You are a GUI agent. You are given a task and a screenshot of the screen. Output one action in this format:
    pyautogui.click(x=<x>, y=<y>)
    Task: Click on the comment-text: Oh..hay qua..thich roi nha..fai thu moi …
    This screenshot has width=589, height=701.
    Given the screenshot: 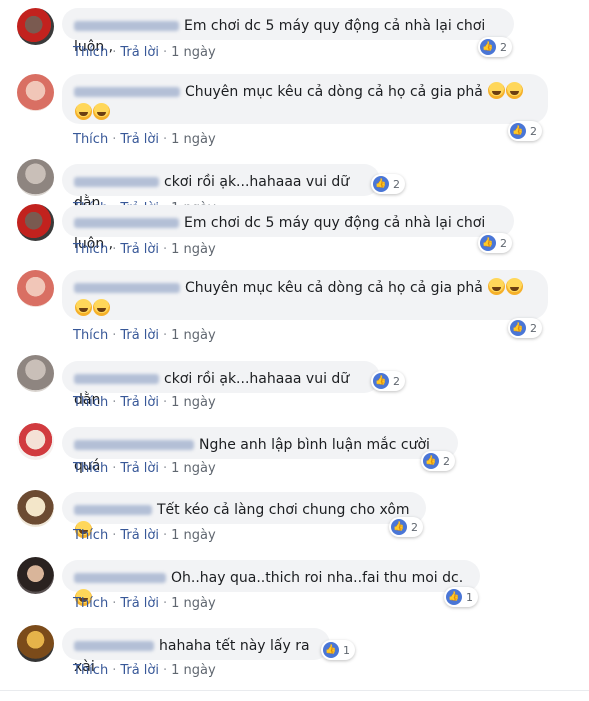 What is the action you would take?
    pyautogui.click(x=317, y=578)
    